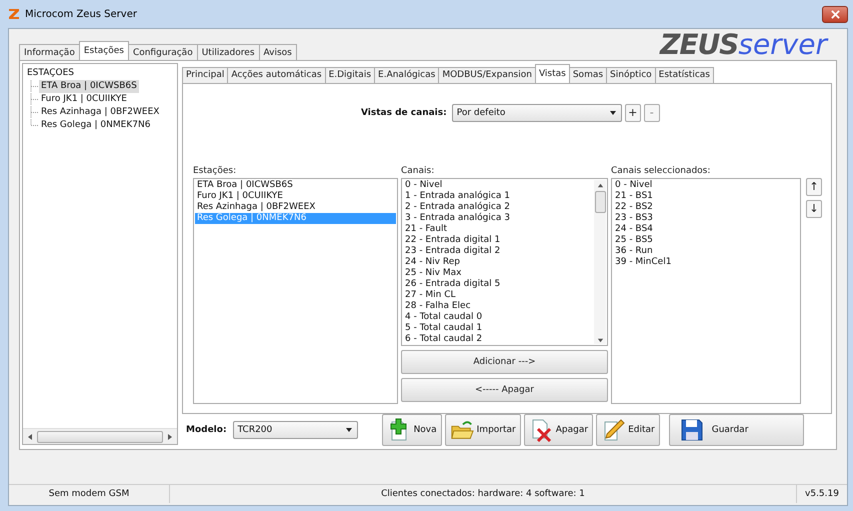 The height and width of the screenshot is (511, 853). What do you see at coordinates (205, 74) in the screenshot?
I see `tab: Principal` at bounding box center [205, 74].